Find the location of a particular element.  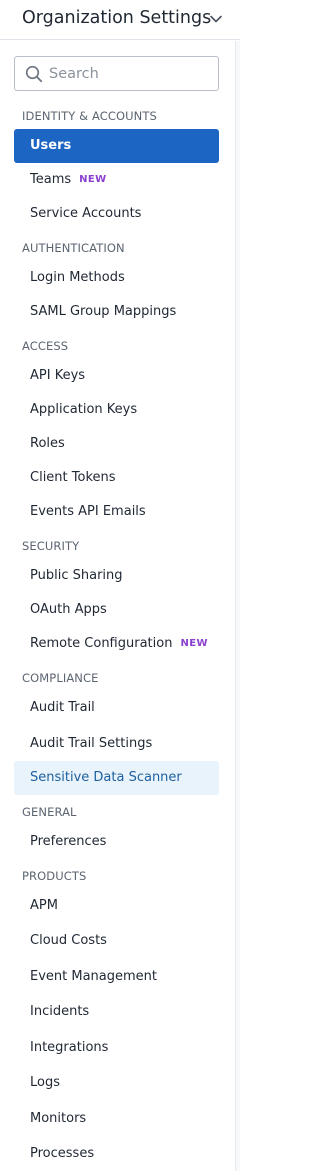

sidebar-item-users: Users is located at coordinates (116, 146).